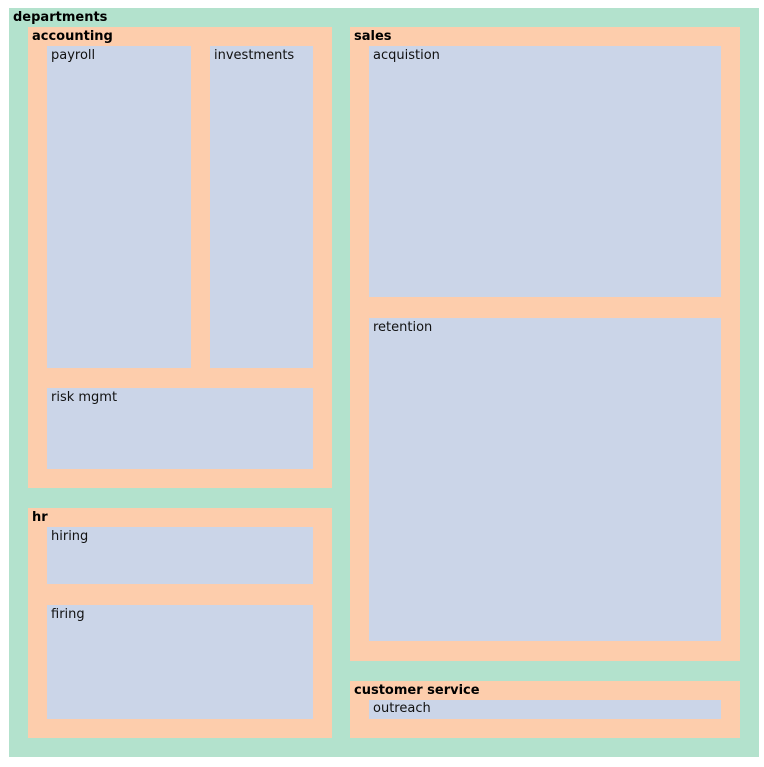  What do you see at coordinates (180, 428) in the screenshot?
I see `leaf-risk-mgmt: risk mgmt` at bounding box center [180, 428].